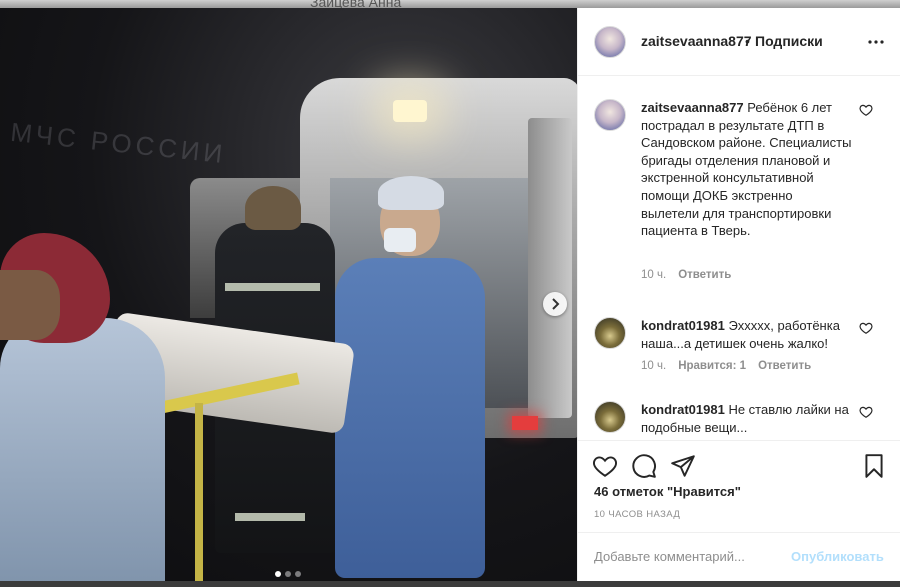 This screenshot has width=900, height=587. I want to click on next-photo-button, so click(555, 304).